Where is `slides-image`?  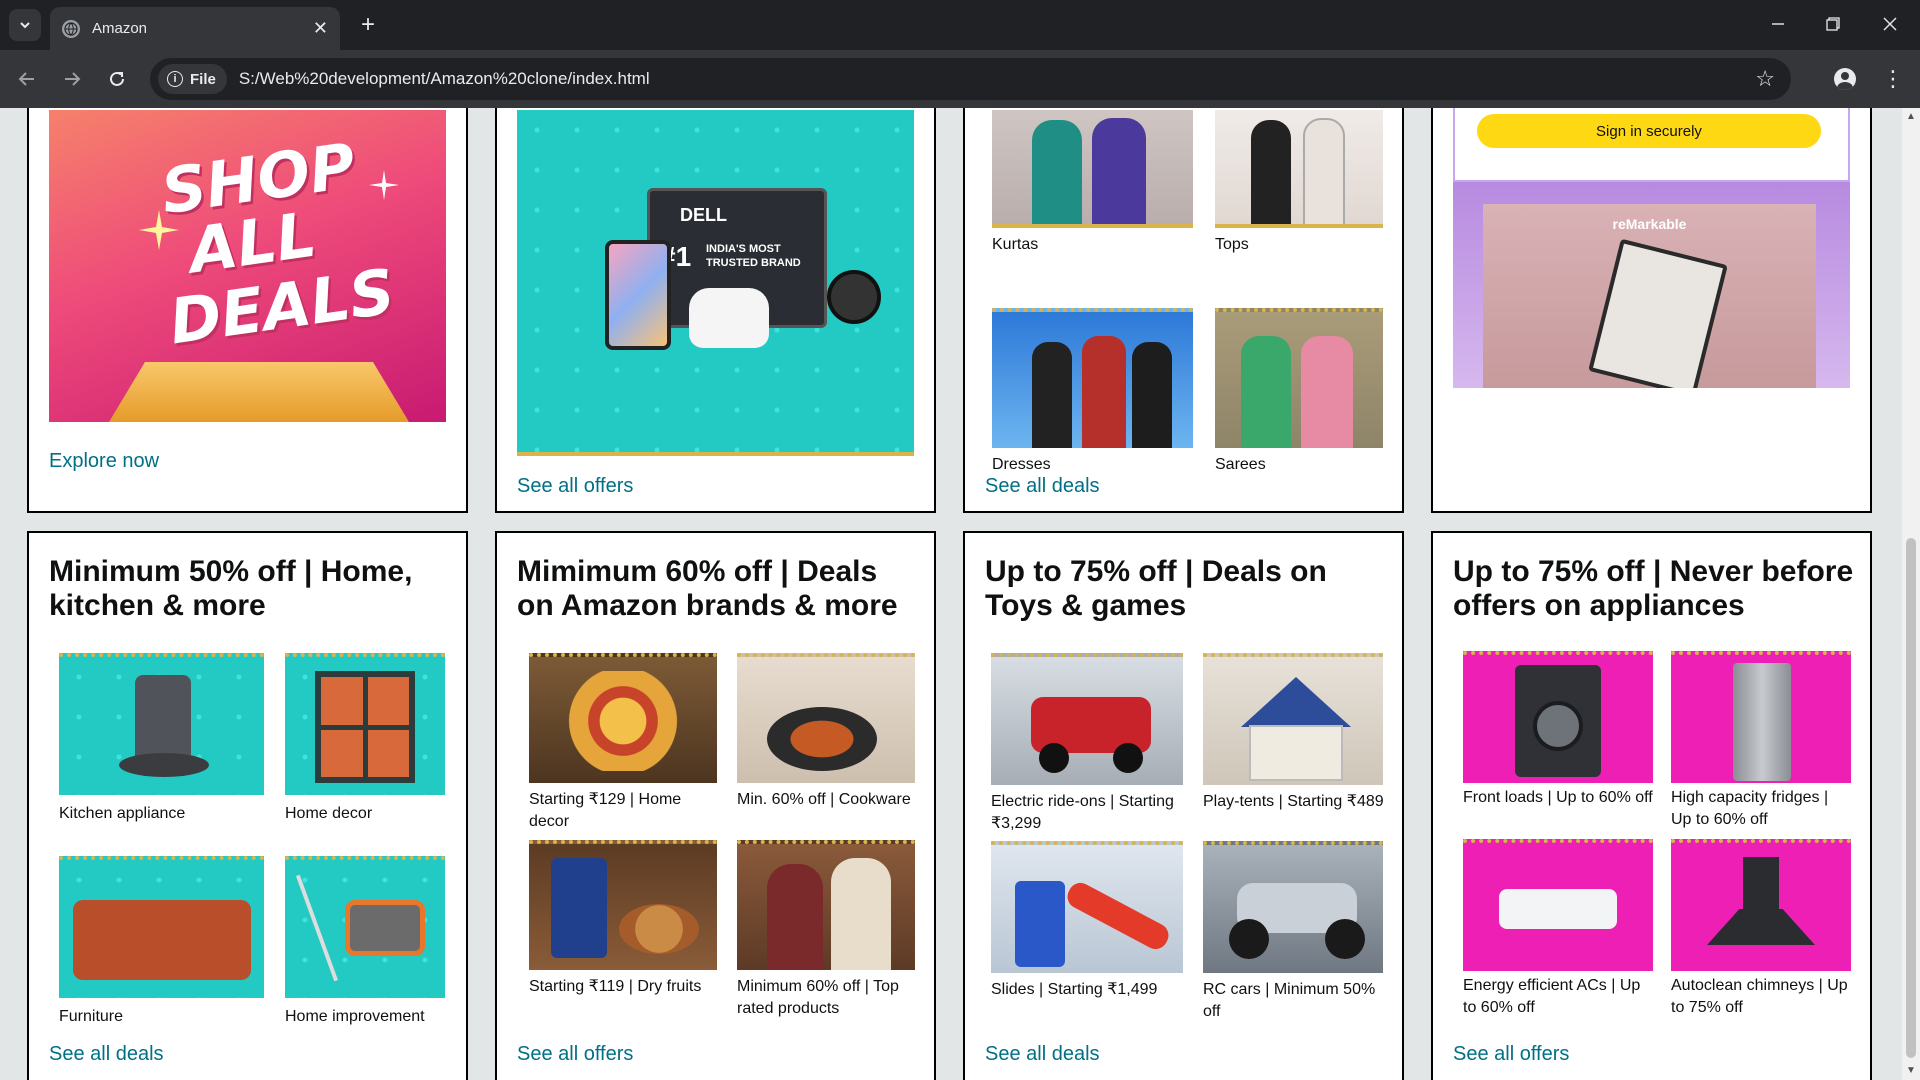 slides-image is located at coordinates (1087, 907).